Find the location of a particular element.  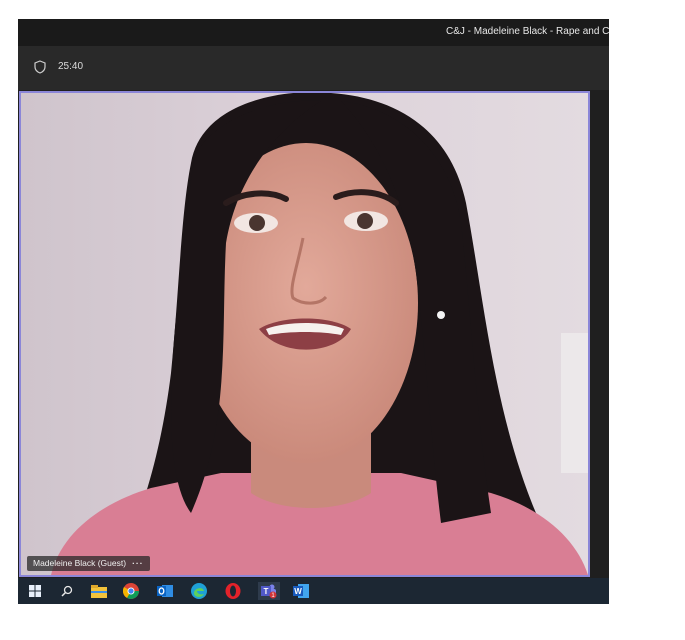

word-icon: W is located at coordinates (301, 591).